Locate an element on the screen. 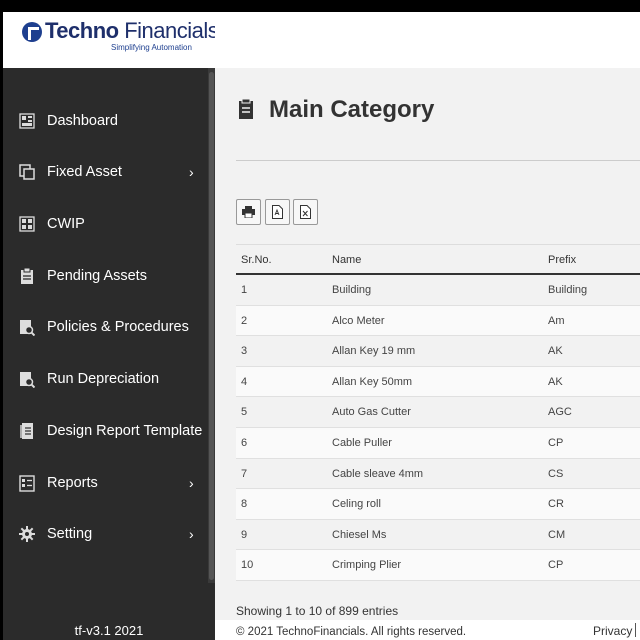 This screenshot has height=640, width=640. pdf-icon is located at coordinates (277, 212).